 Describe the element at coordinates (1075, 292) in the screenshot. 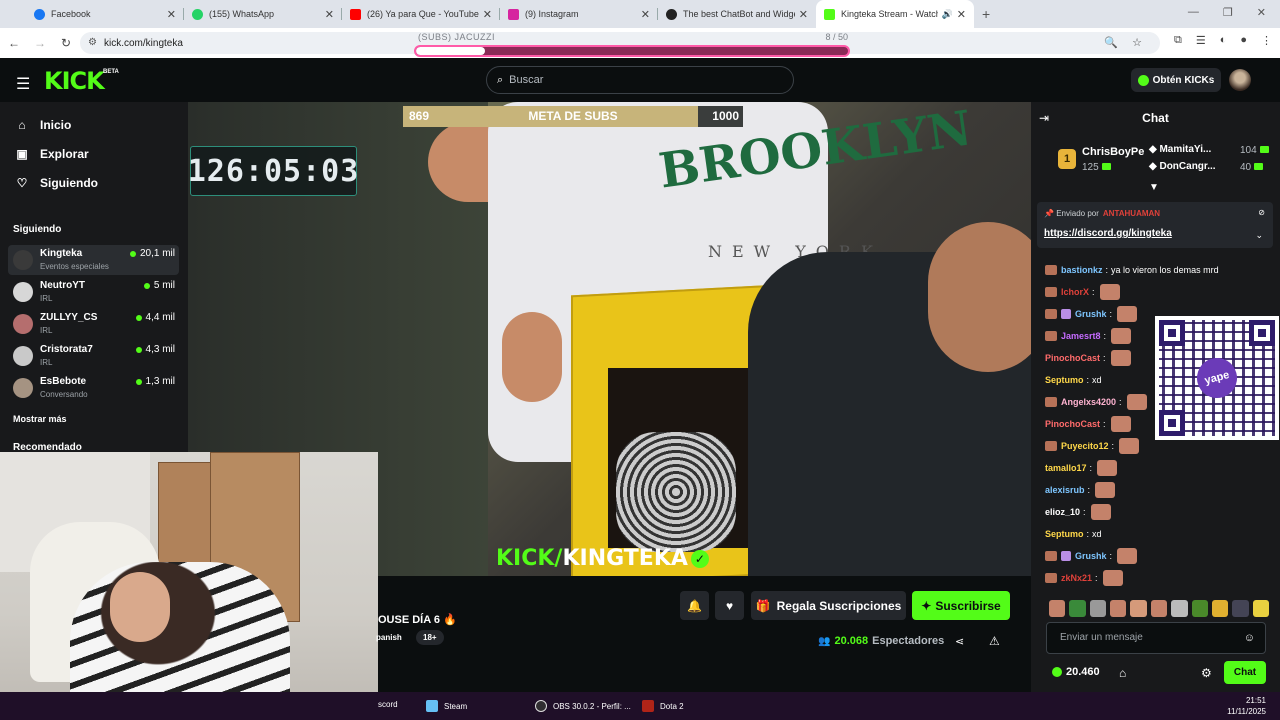

I see `chat-username: IchorX` at that location.